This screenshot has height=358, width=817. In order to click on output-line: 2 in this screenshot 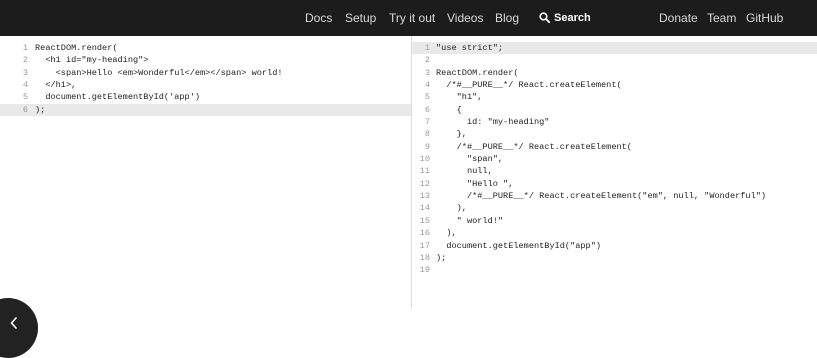, I will do `click(614, 60)`.